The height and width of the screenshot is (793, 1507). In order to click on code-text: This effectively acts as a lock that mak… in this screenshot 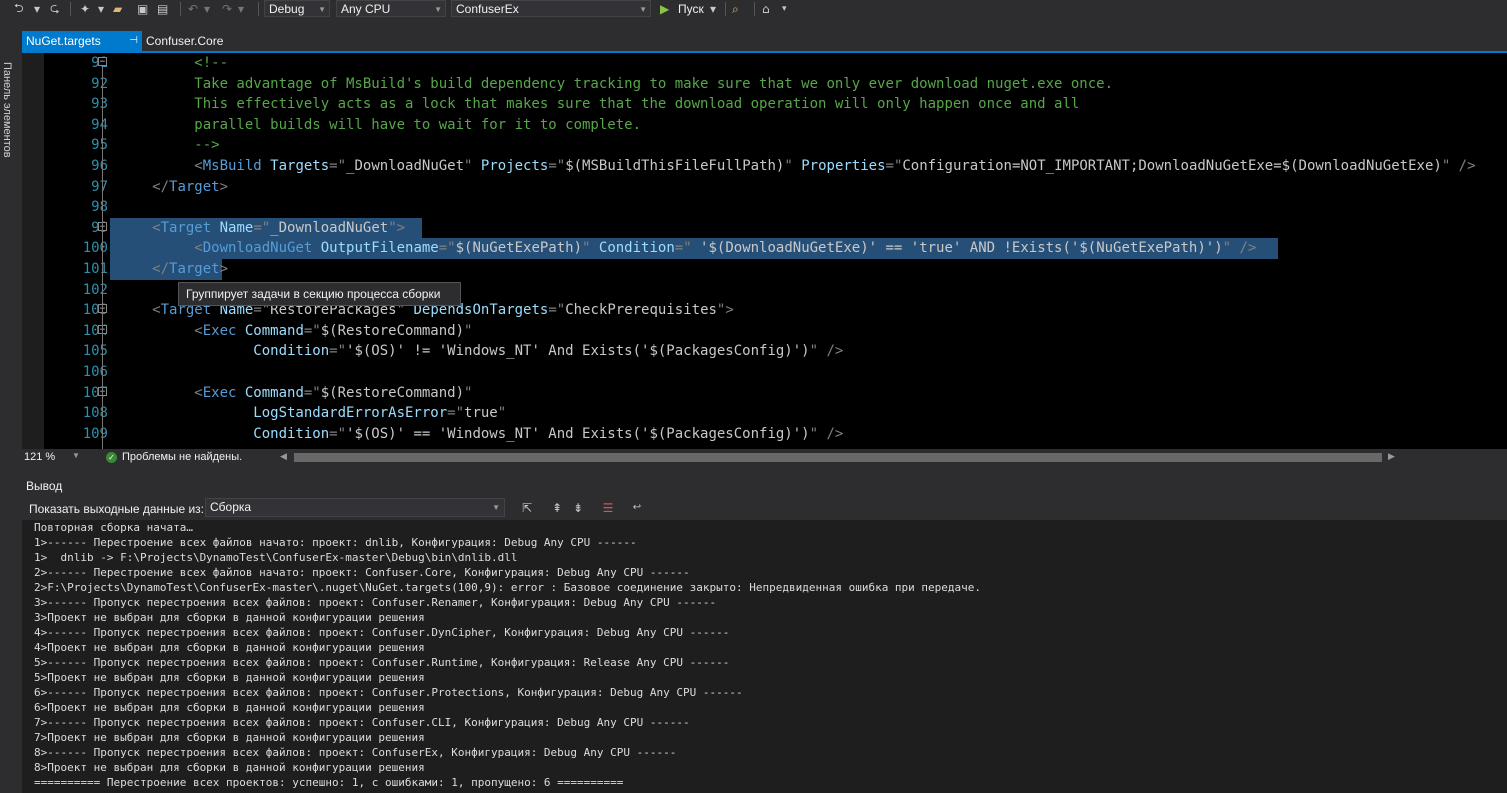, I will do `click(594, 104)`.